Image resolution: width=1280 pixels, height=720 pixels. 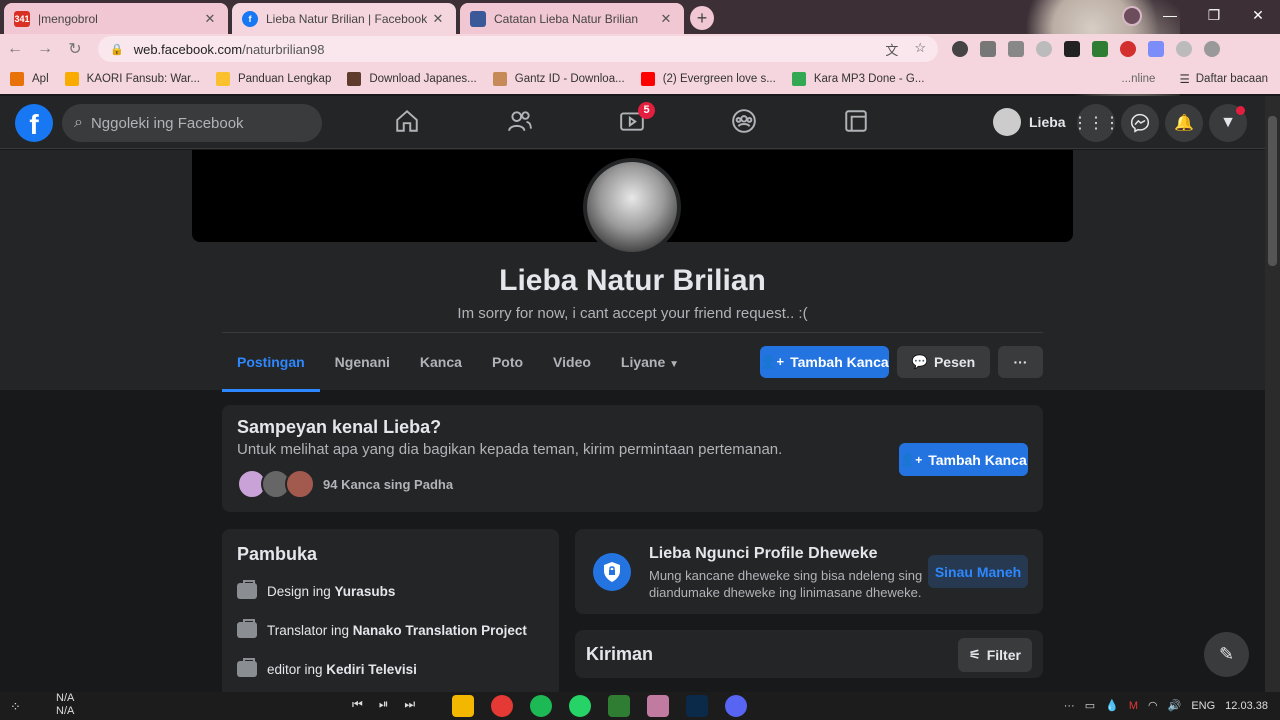 I want to click on tab-about: Ngenani, so click(x=362, y=365).